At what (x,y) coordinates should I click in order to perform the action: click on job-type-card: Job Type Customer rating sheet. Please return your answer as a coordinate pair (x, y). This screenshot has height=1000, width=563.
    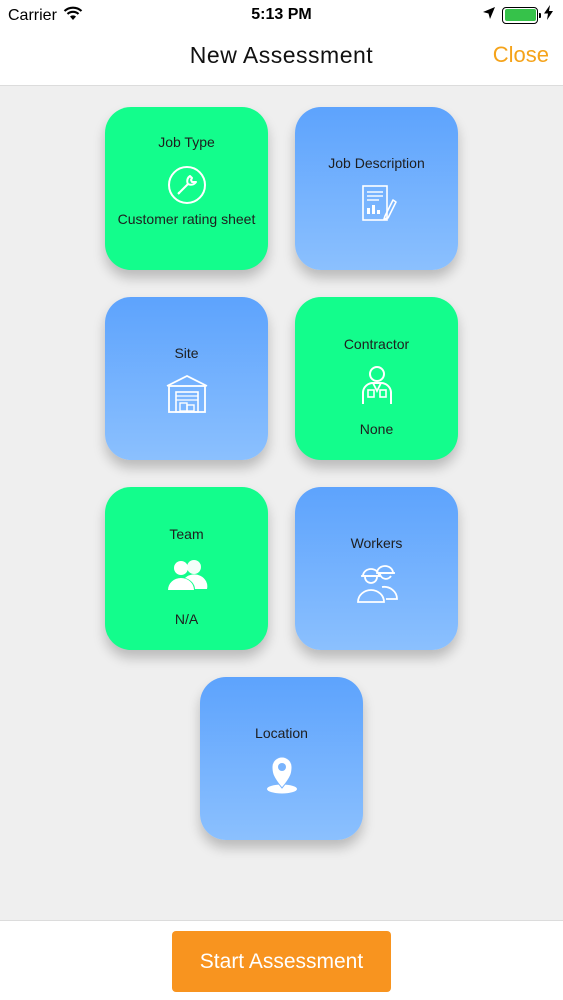
    Looking at the image, I should click on (186, 188).